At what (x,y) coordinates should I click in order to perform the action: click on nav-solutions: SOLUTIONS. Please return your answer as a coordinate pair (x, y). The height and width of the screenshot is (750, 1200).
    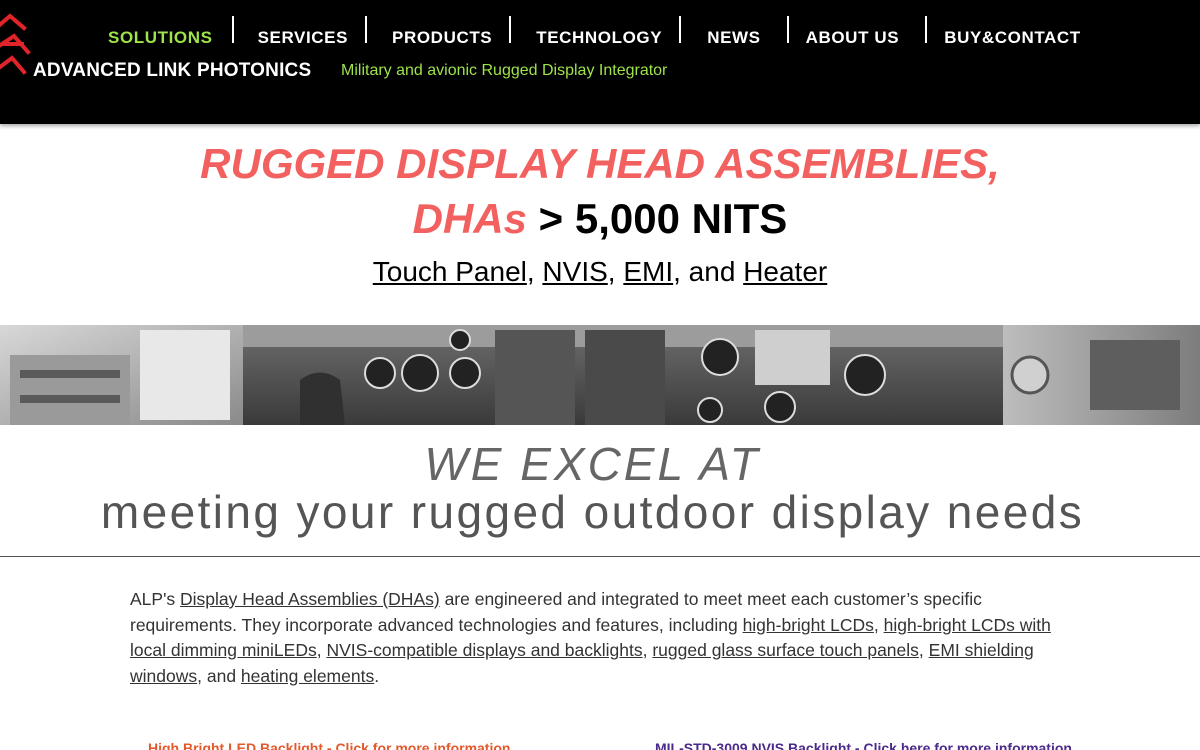
    Looking at the image, I should click on (160, 31).